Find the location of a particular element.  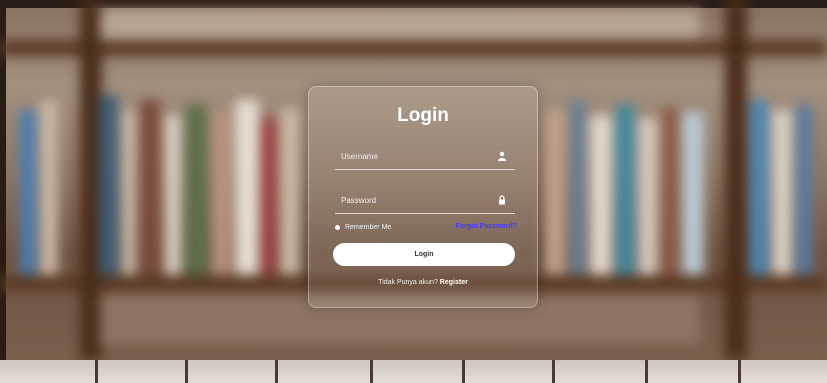

remember-me-label: Remember Me is located at coordinates (368, 227).